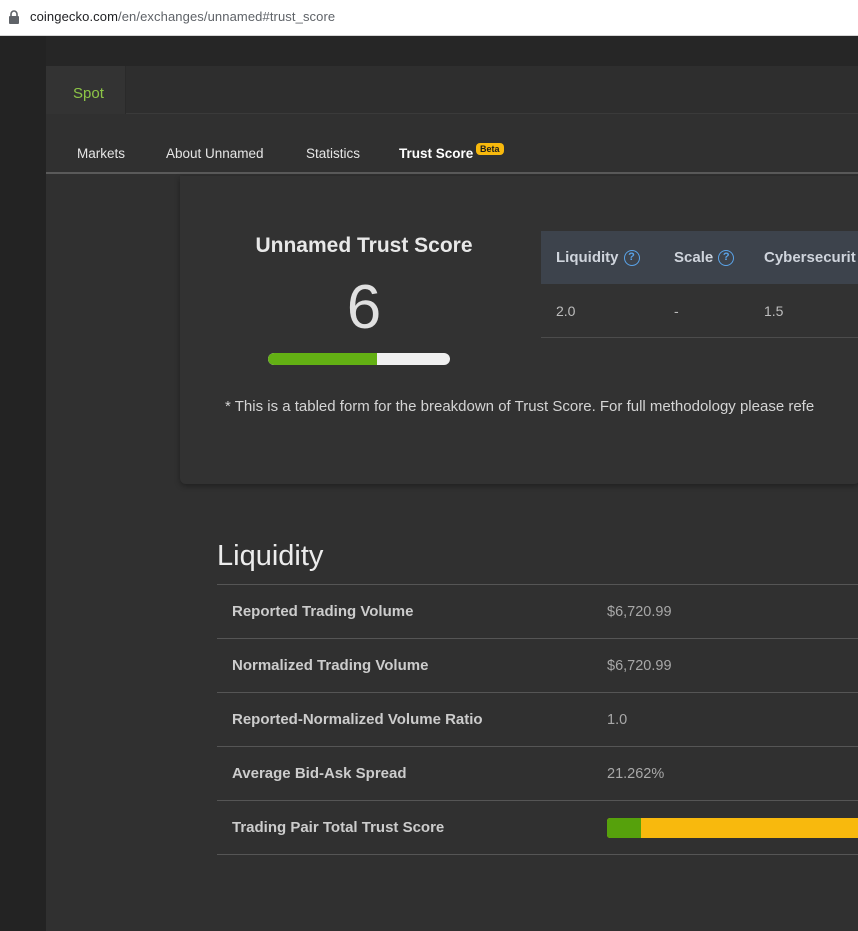 This screenshot has width=858, height=931. Describe the element at coordinates (364, 245) in the screenshot. I see `trust-score-title: Unnamed Trust Score` at that location.